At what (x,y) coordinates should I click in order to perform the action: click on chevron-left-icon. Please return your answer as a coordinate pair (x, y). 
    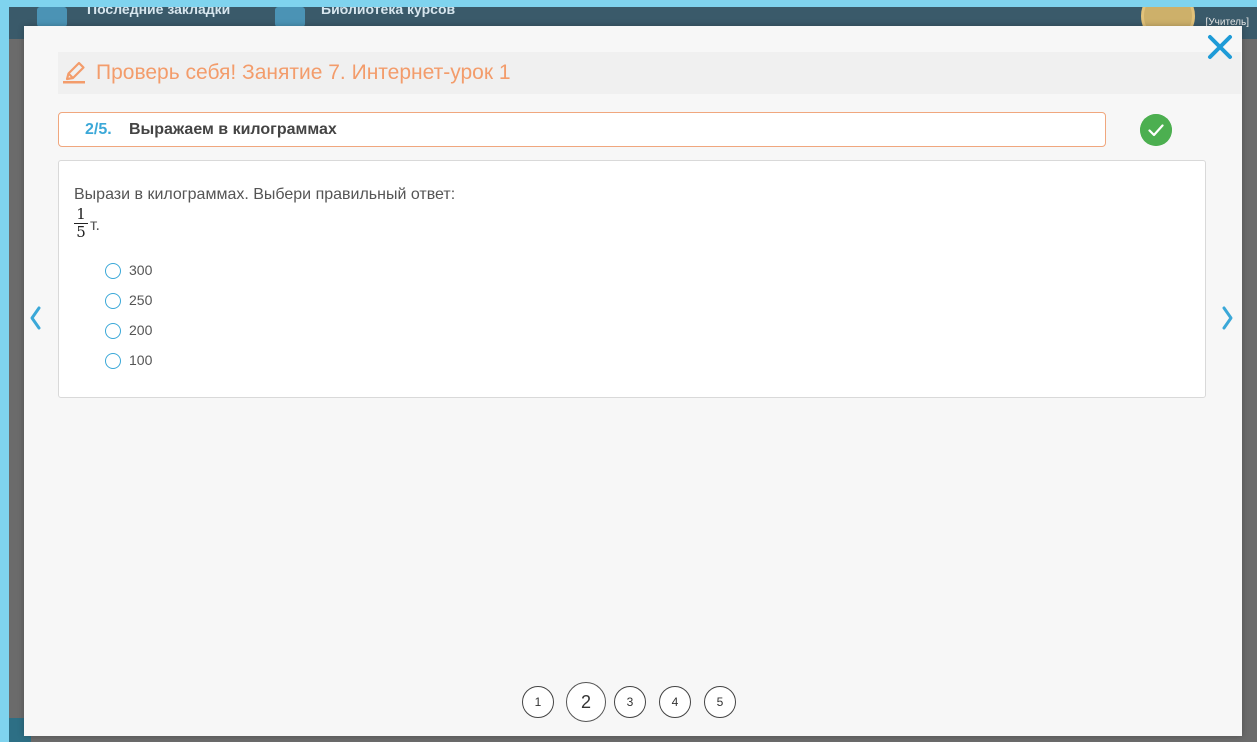
    Looking at the image, I should click on (35, 318).